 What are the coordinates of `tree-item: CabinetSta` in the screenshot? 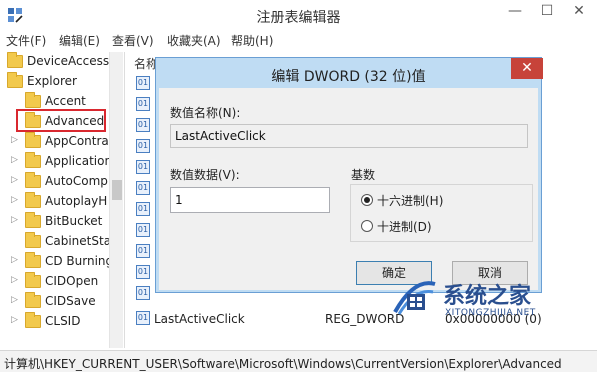 It's located at (62, 242).